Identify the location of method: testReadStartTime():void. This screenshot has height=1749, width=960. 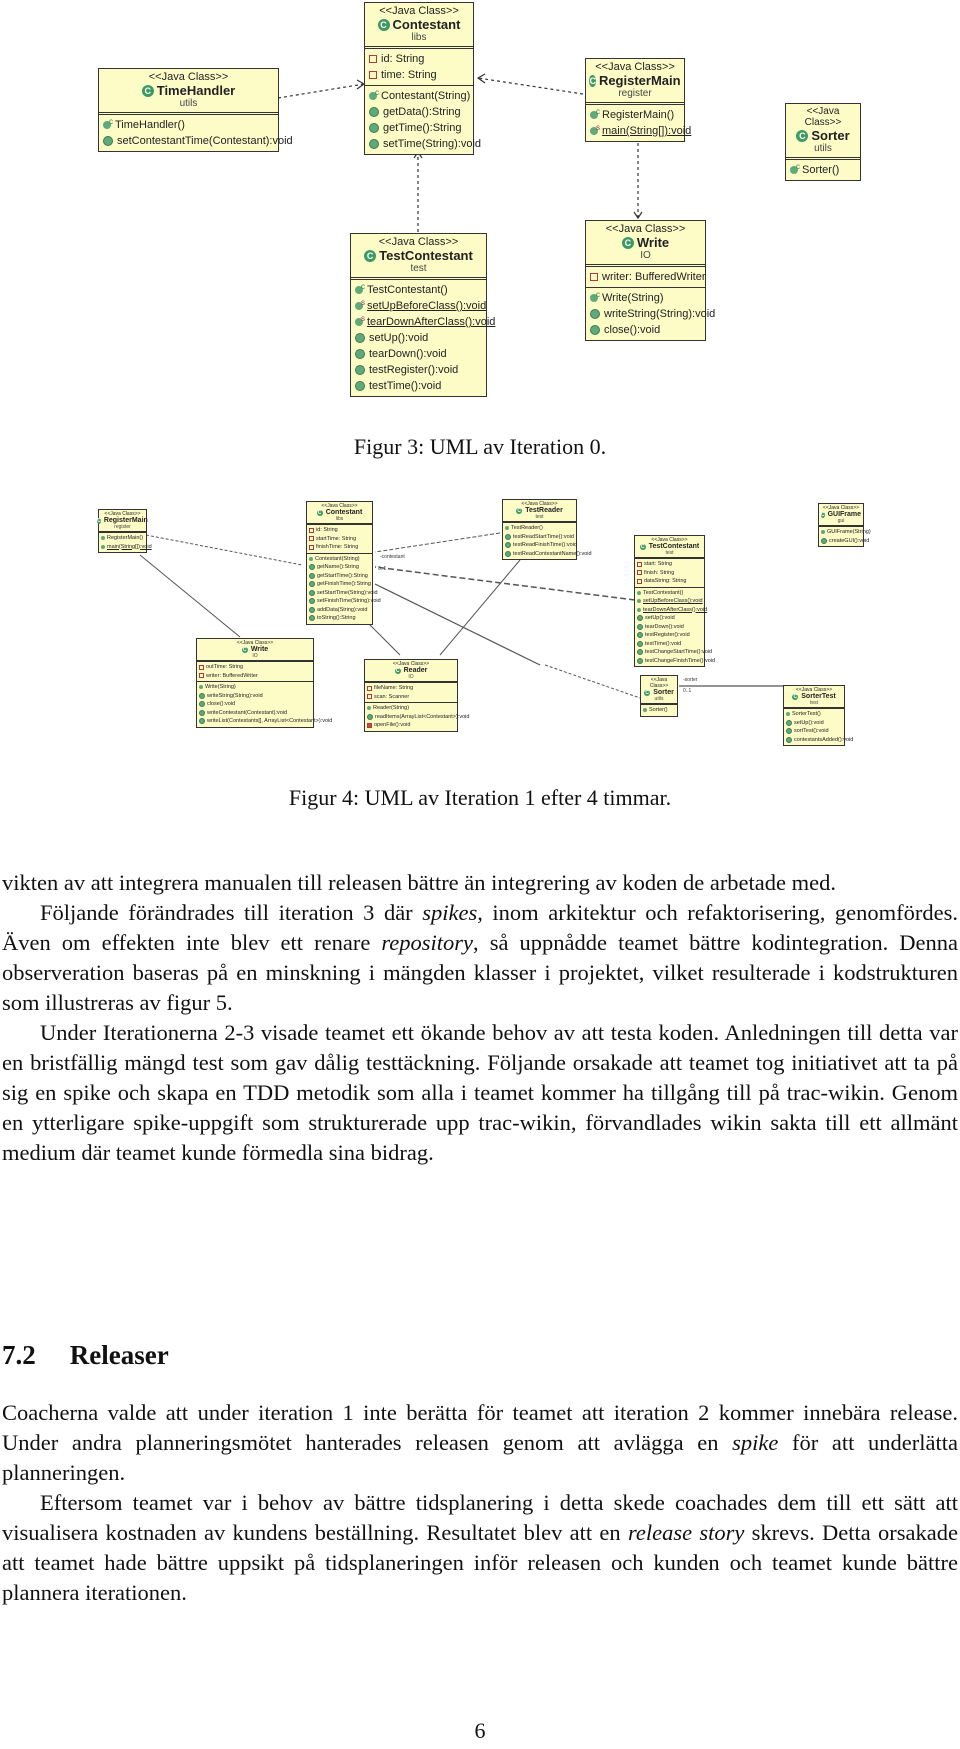
(543, 536).